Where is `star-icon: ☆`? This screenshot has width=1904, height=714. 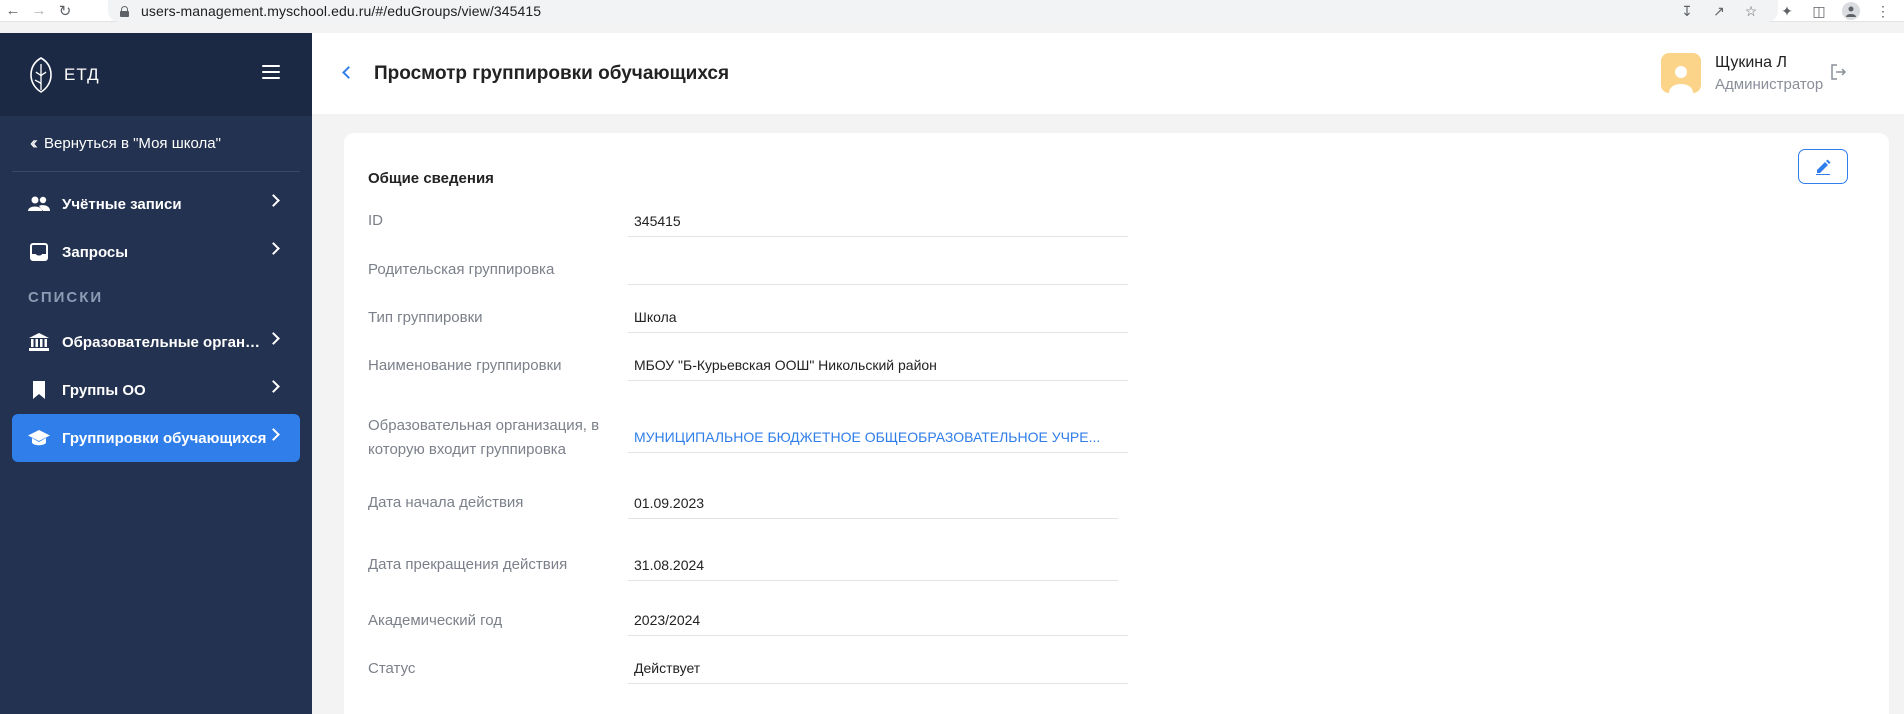
star-icon: ☆ is located at coordinates (1751, 11).